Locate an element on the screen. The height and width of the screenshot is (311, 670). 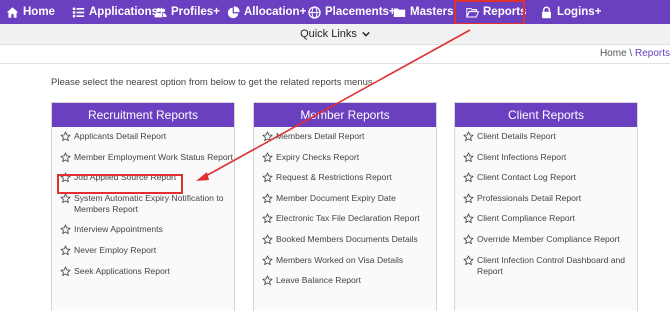
report-item-label: Seek Applications Report is located at coordinates (122, 270).